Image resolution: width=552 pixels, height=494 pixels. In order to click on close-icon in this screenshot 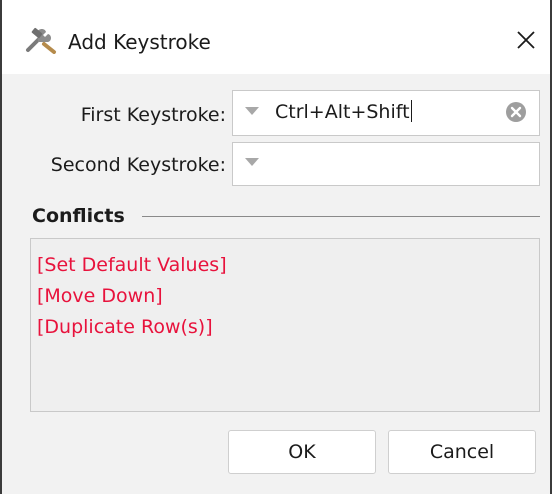, I will do `click(526, 40)`.